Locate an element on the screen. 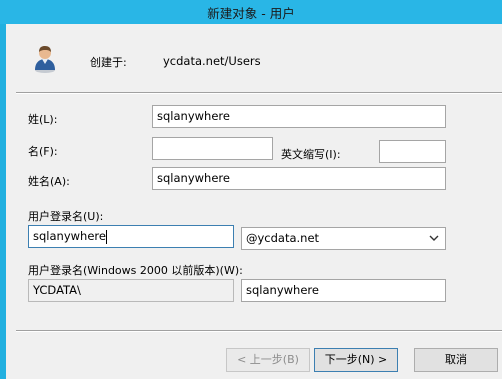 The width and height of the screenshot is (502, 379). user-icon is located at coordinates (45, 59).